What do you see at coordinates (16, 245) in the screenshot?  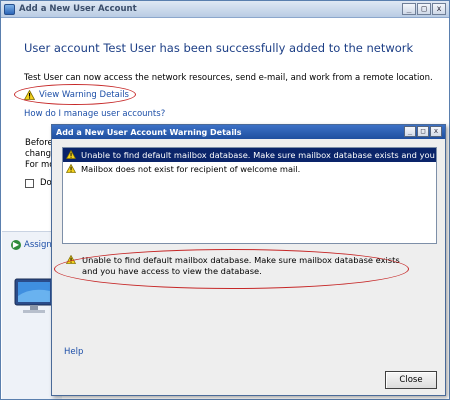 I see `green-arrow-icon: ▶` at bounding box center [16, 245].